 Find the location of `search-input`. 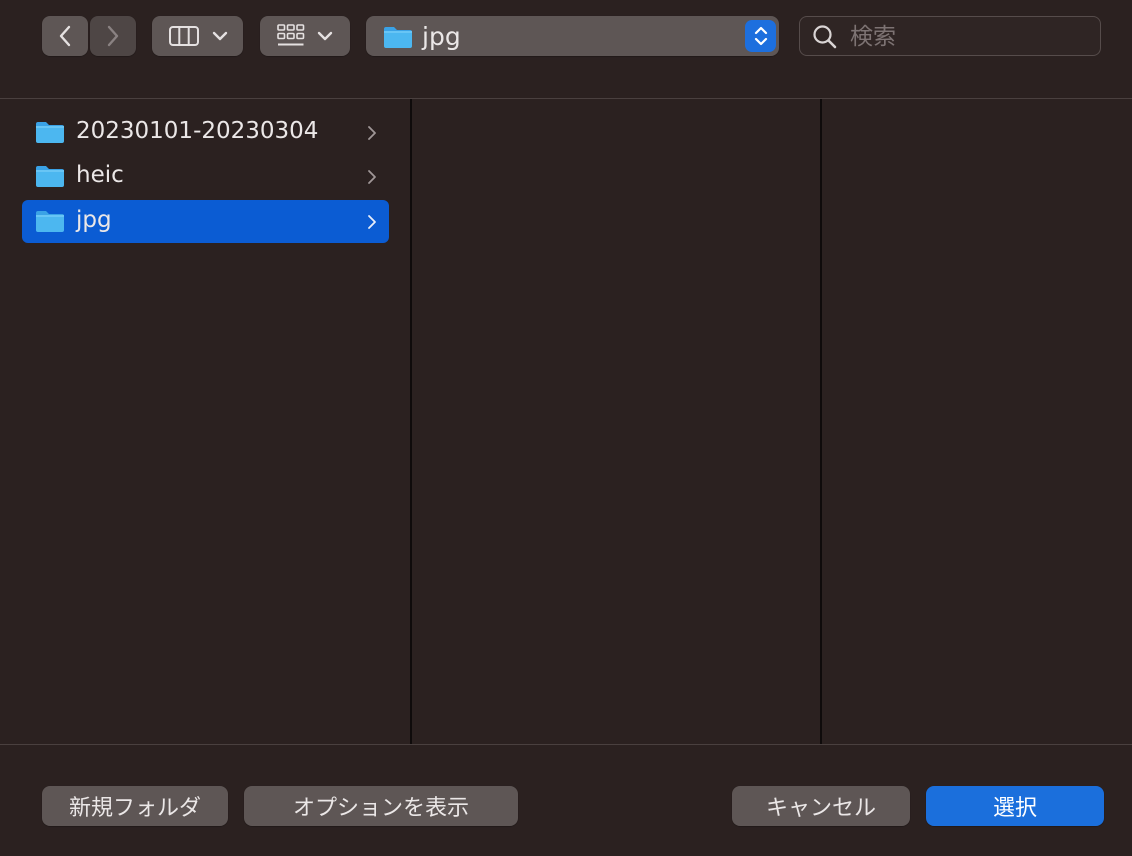

search-input is located at coordinates (970, 37).